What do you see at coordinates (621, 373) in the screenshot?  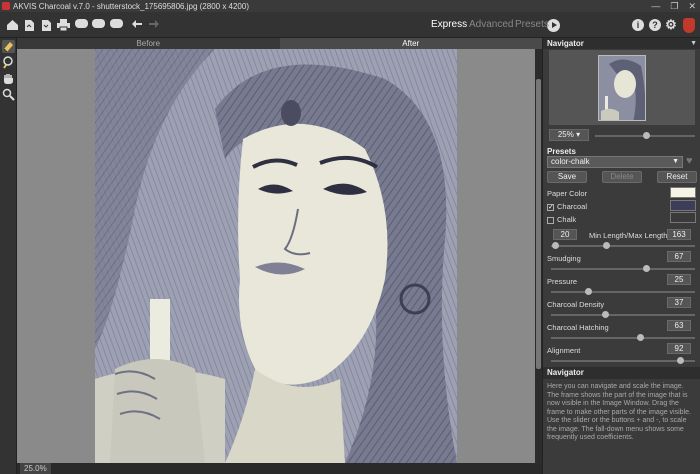 I see `help-header: Navigator` at bounding box center [621, 373].